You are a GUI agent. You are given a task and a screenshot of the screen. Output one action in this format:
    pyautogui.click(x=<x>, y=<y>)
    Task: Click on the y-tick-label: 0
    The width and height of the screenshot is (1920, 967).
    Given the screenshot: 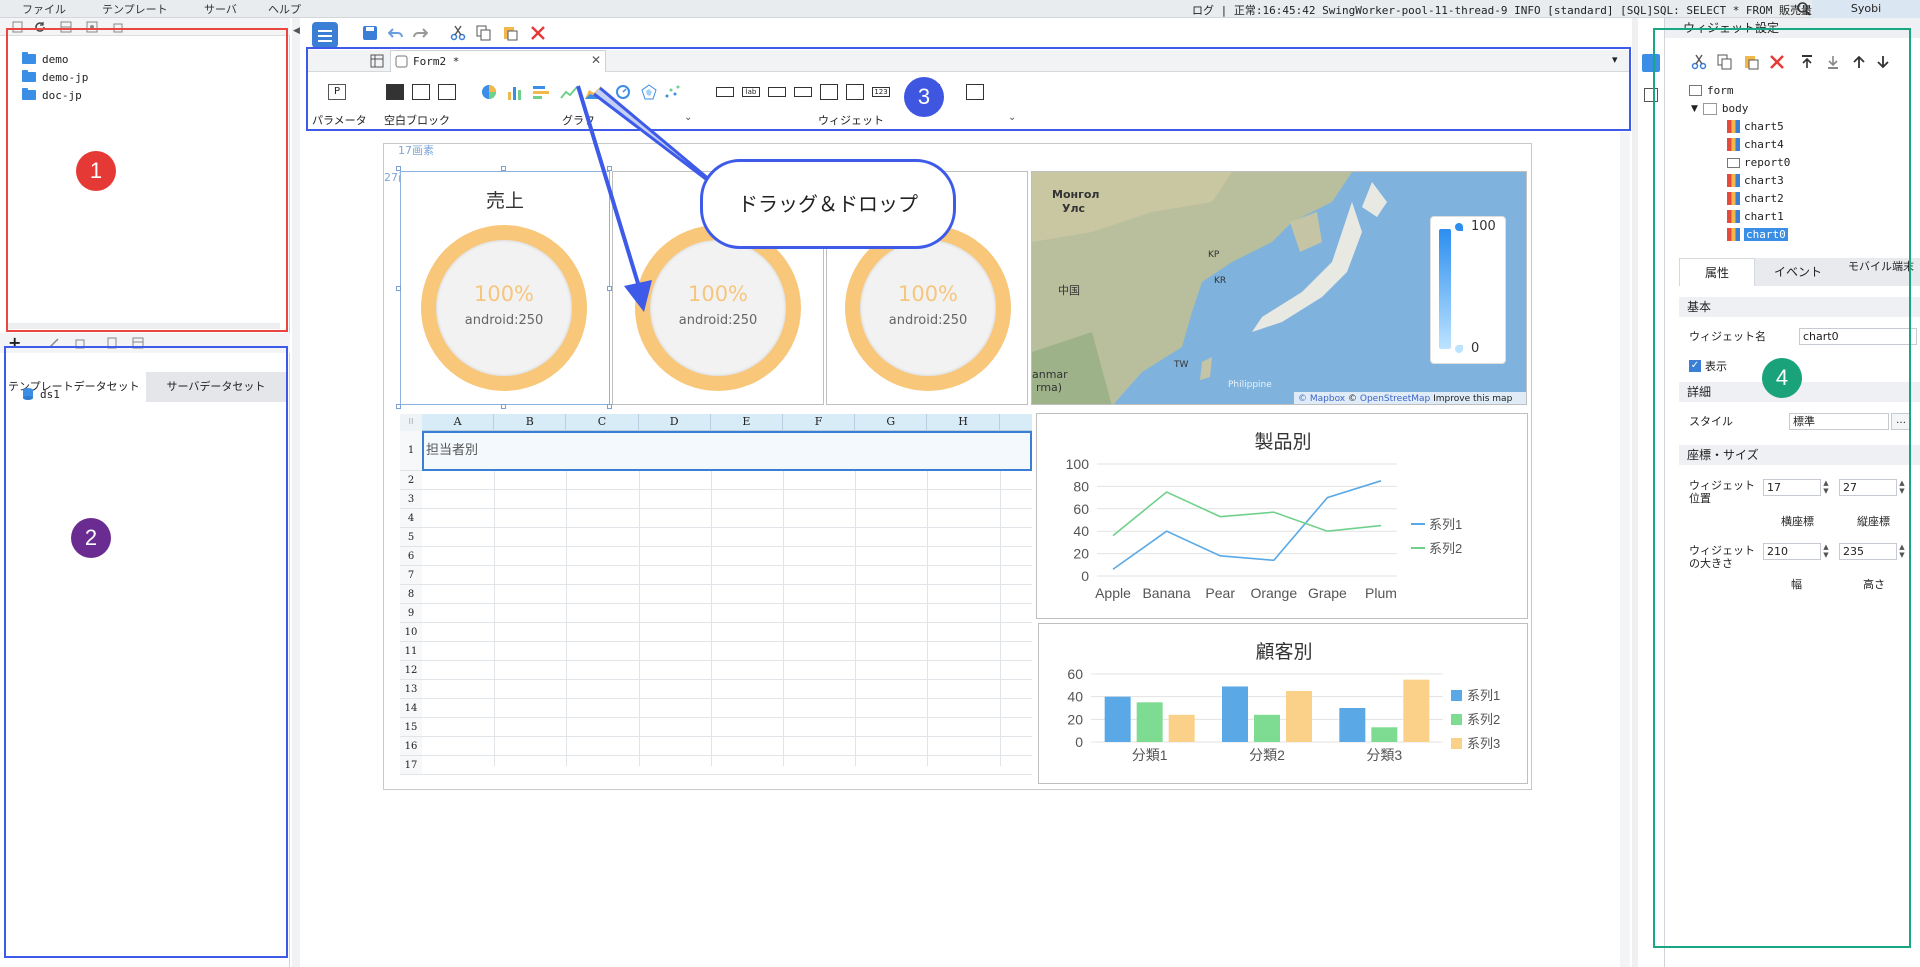 What is the action you would take?
    pyautogui.click(x=1085, y=576)
    